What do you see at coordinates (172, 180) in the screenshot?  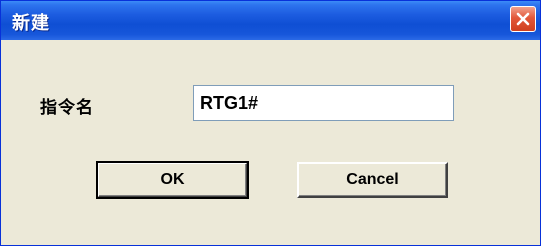 I see `ok-button: OK` at bounding box center [172, 180].